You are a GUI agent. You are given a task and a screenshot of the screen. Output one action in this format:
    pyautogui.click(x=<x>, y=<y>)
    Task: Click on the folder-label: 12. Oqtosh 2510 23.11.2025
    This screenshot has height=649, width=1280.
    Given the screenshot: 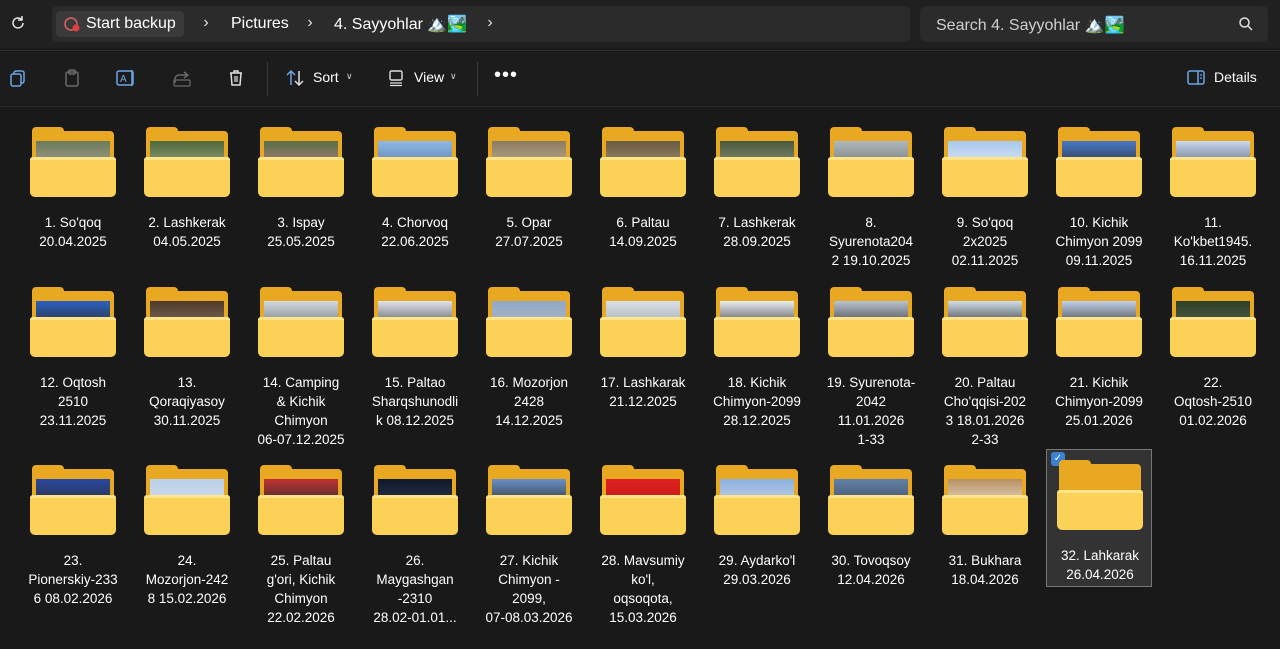 What is the action you would take?
    pyautogui.click(x=73, y=401)
    